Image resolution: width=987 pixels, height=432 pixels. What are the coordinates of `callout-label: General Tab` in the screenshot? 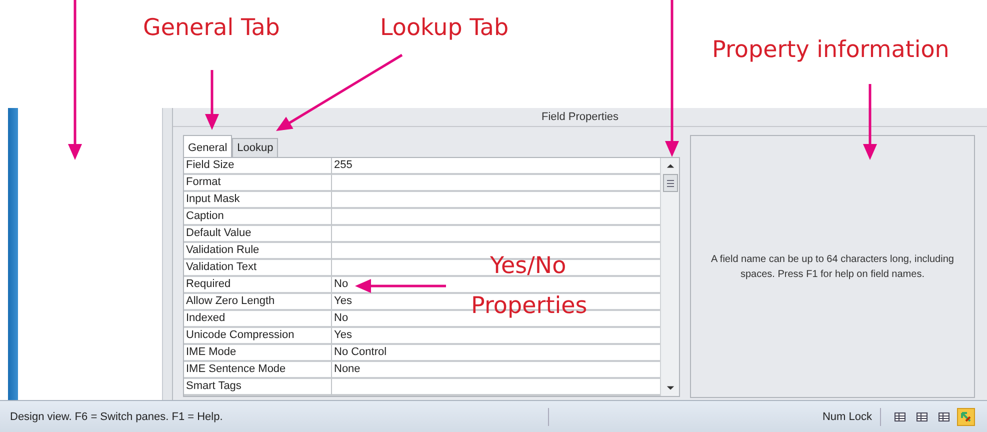 It's located at (211, 28).